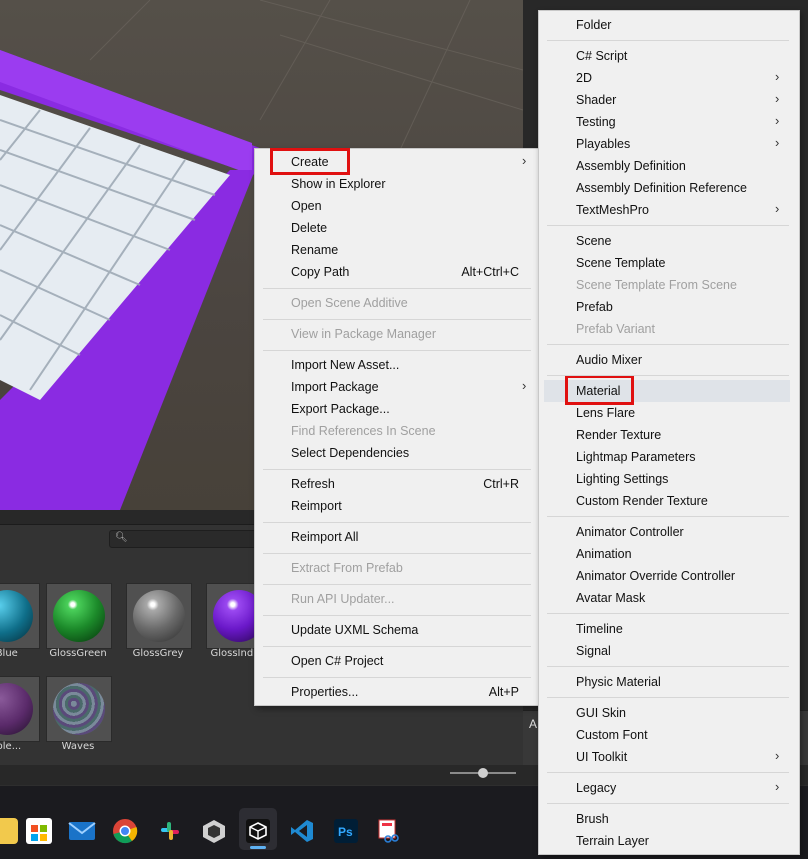 The height and width of the screenshot is (859, 808). I want to click on zoom-slider-handle, so click(483, 773).